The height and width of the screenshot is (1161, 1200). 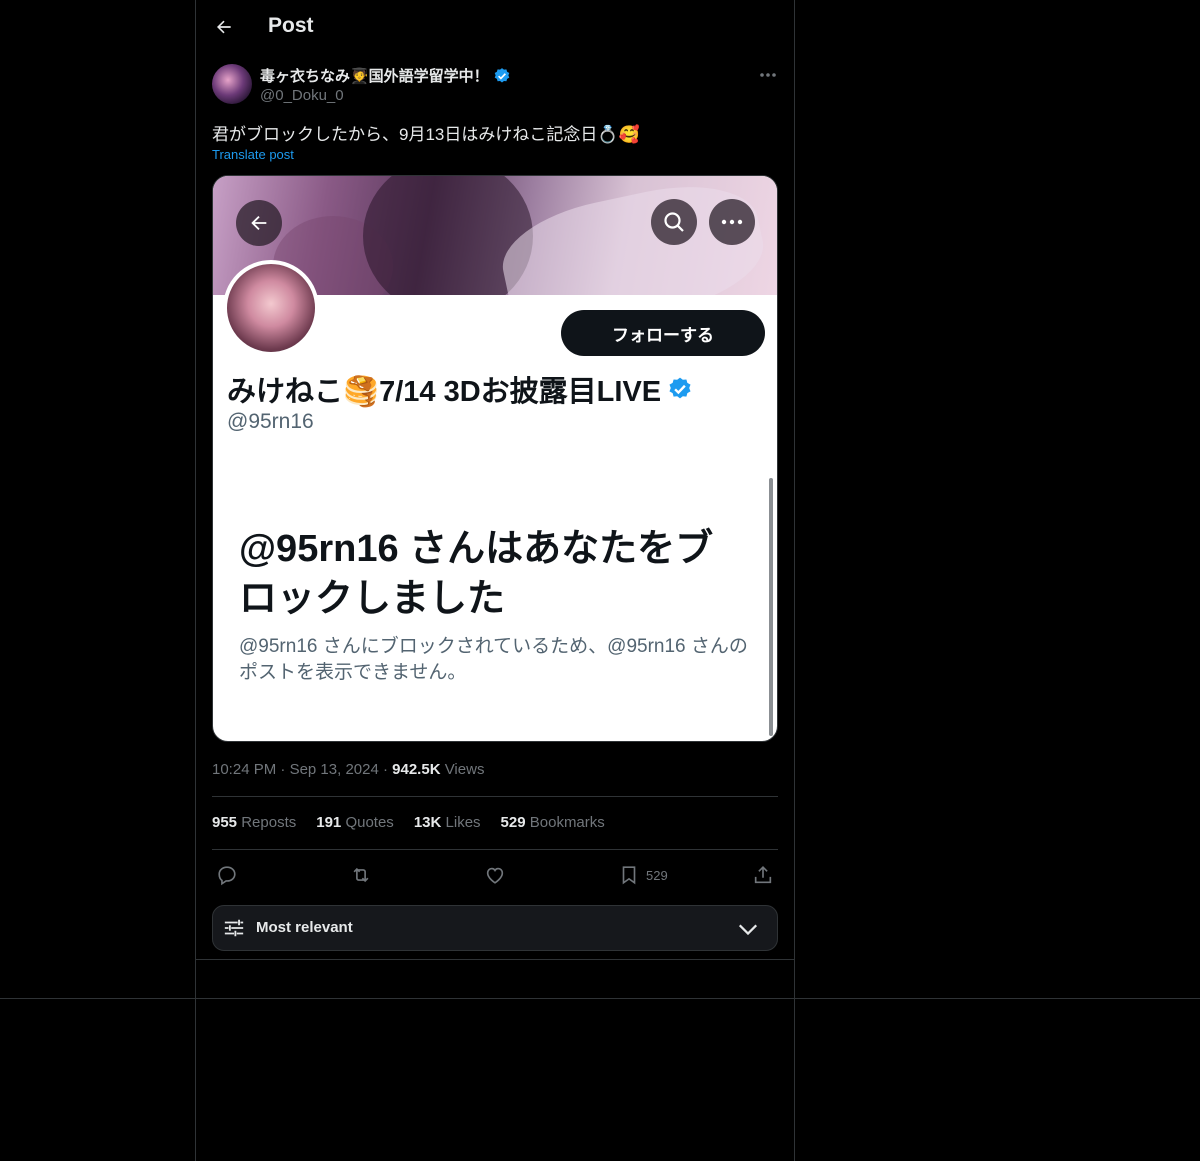 I want to click on more-button, so click(x=768, y=75).